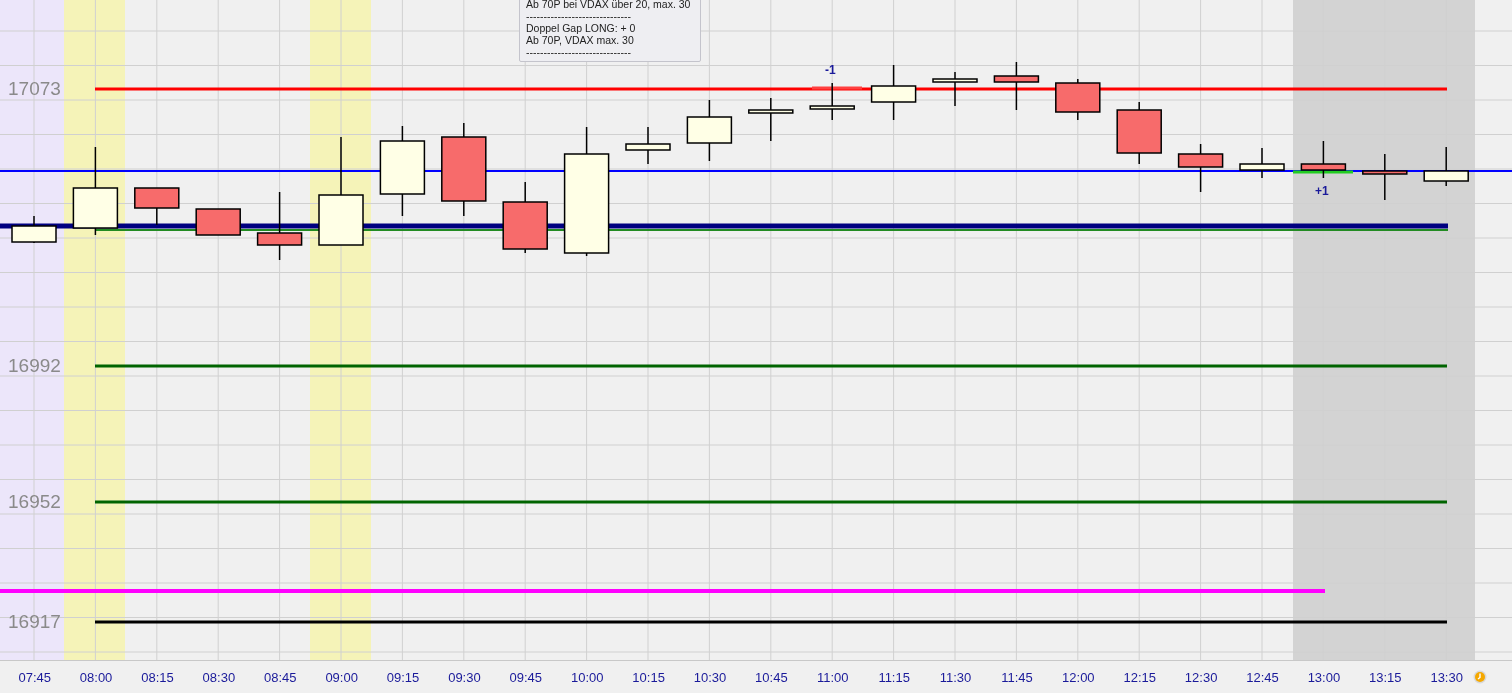  I want to click on time-label: 10:15, so click(648, 677).